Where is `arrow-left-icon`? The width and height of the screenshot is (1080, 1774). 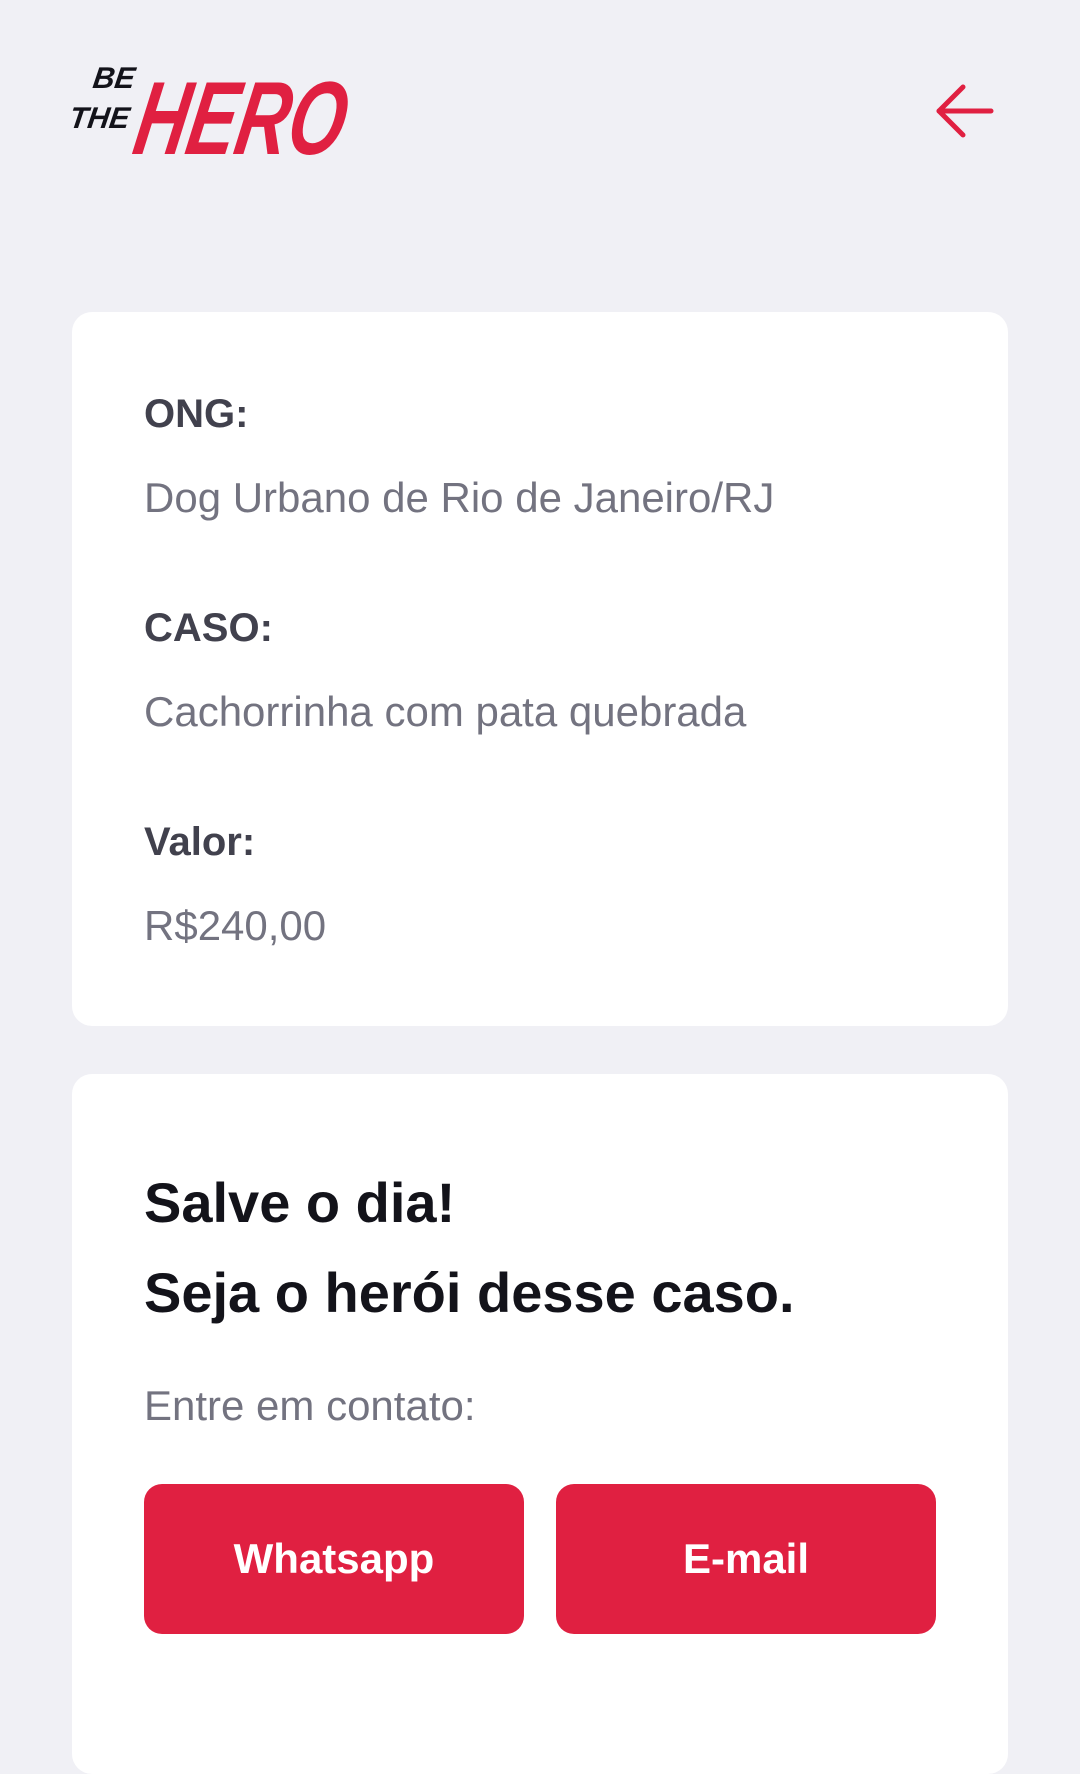
arrow-left-icon is located at coordinates (965, 113).